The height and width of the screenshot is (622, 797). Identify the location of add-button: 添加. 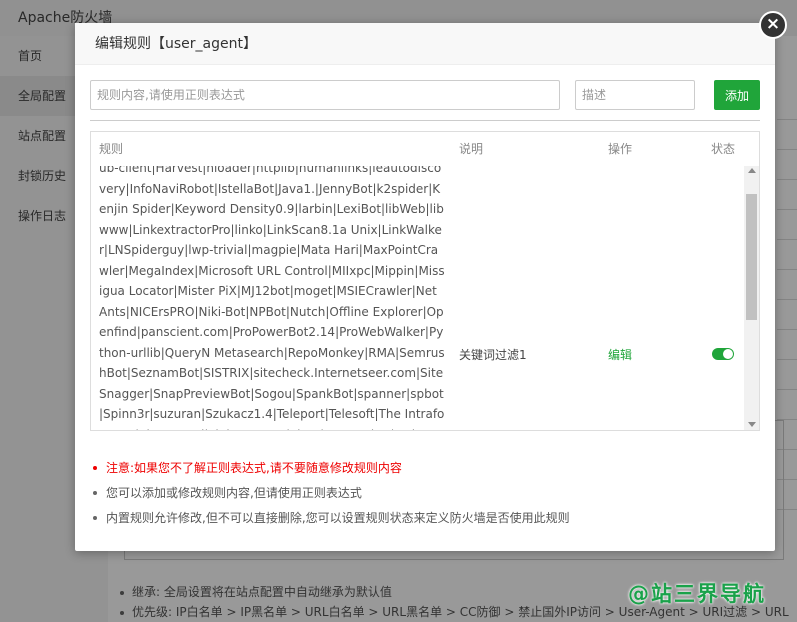
(737, 95).